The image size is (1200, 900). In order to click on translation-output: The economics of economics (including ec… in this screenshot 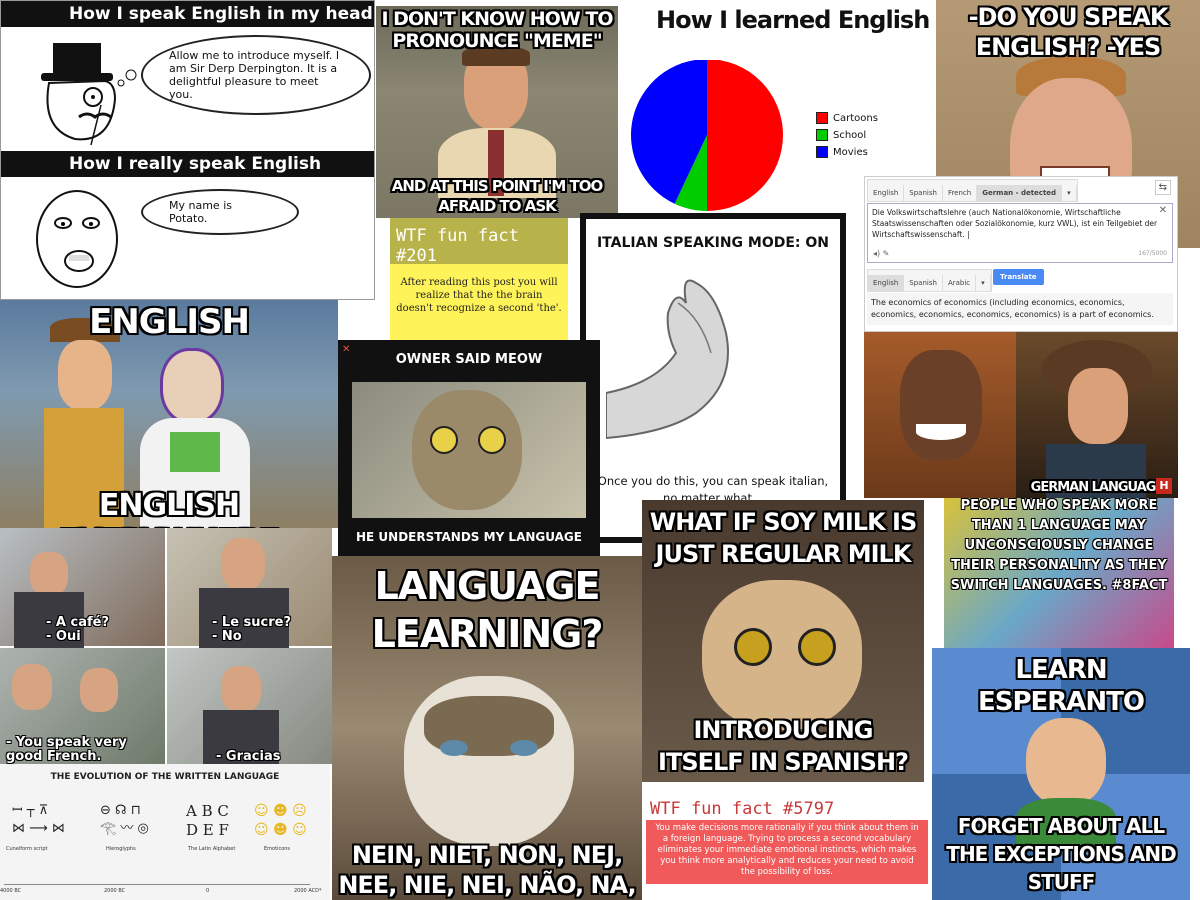, I will do `click(1020, 309)`.